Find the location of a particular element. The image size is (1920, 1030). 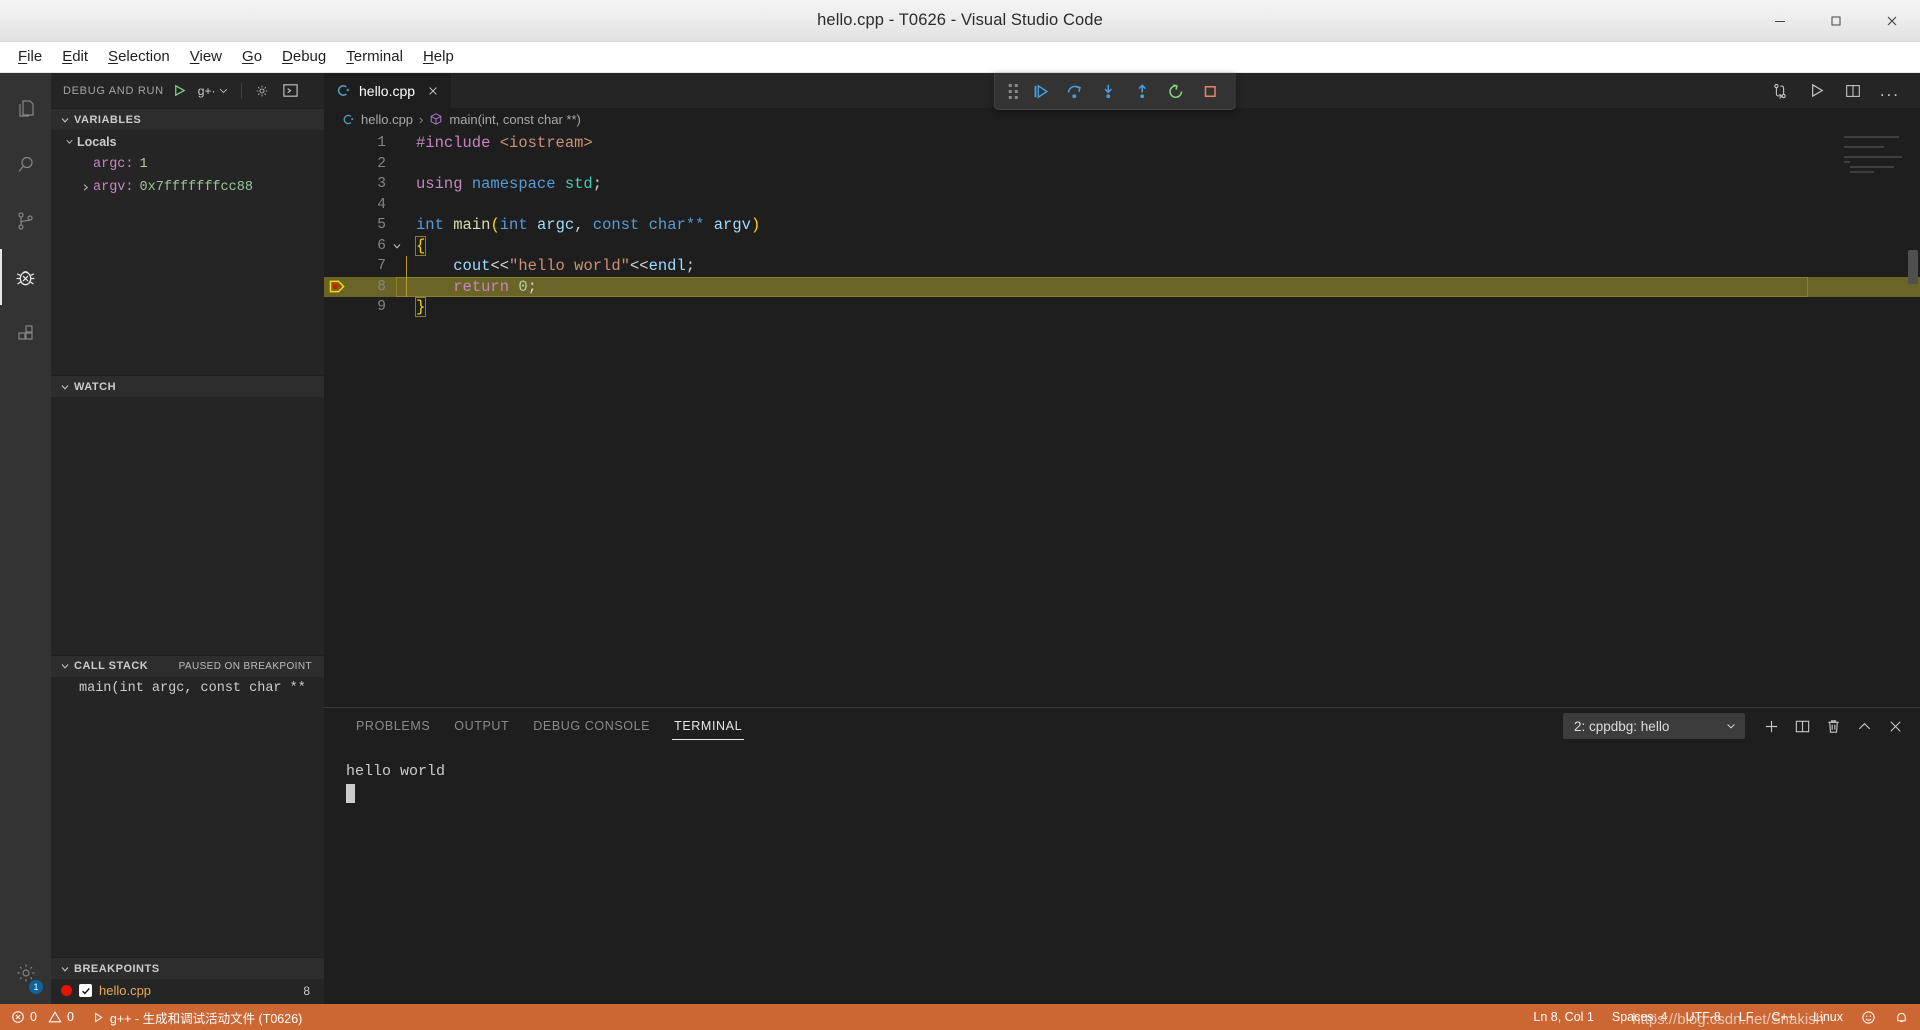

variables-scope-label: Locals is located at coordinates (97, 141).